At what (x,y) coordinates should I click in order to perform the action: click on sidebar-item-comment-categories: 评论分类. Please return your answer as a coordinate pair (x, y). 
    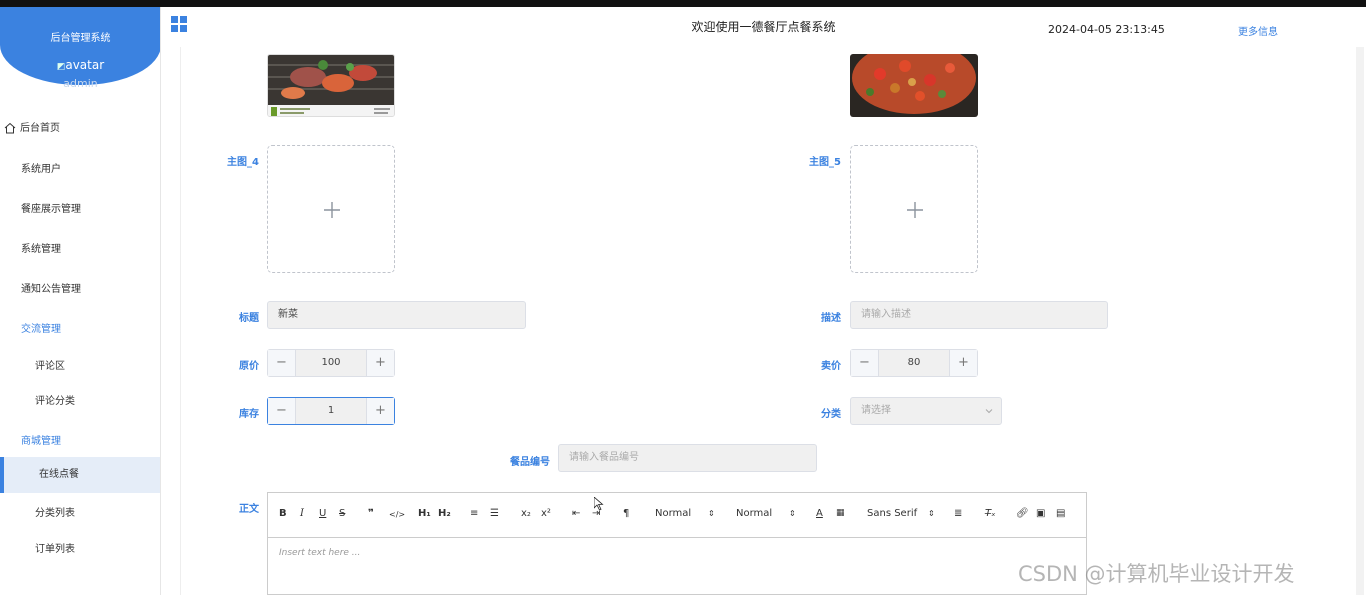
    Looking at the image, I should click on (80, 399).